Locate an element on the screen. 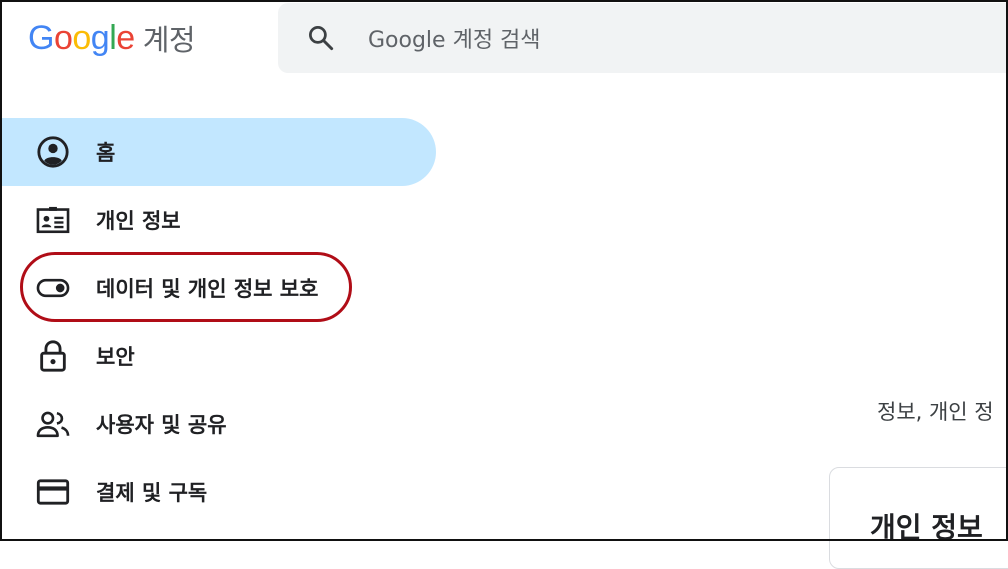 The width and height of the screenshot is (1008, 569). search-bar is located at coordinates (643, 38).